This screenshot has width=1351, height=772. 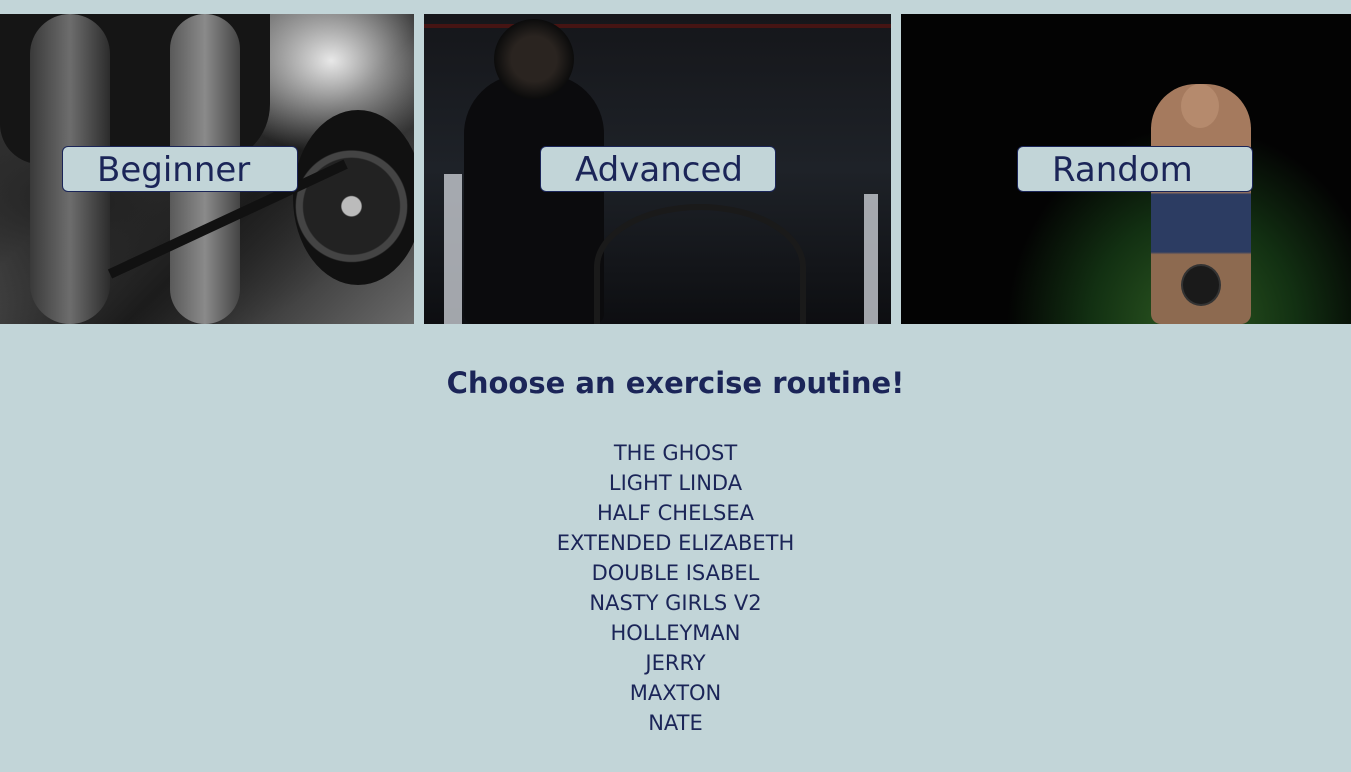 What do you see at coordinates (657, 26) in the screenshot?
I see `gym-light-stripe` at bounding box center [657, 26].